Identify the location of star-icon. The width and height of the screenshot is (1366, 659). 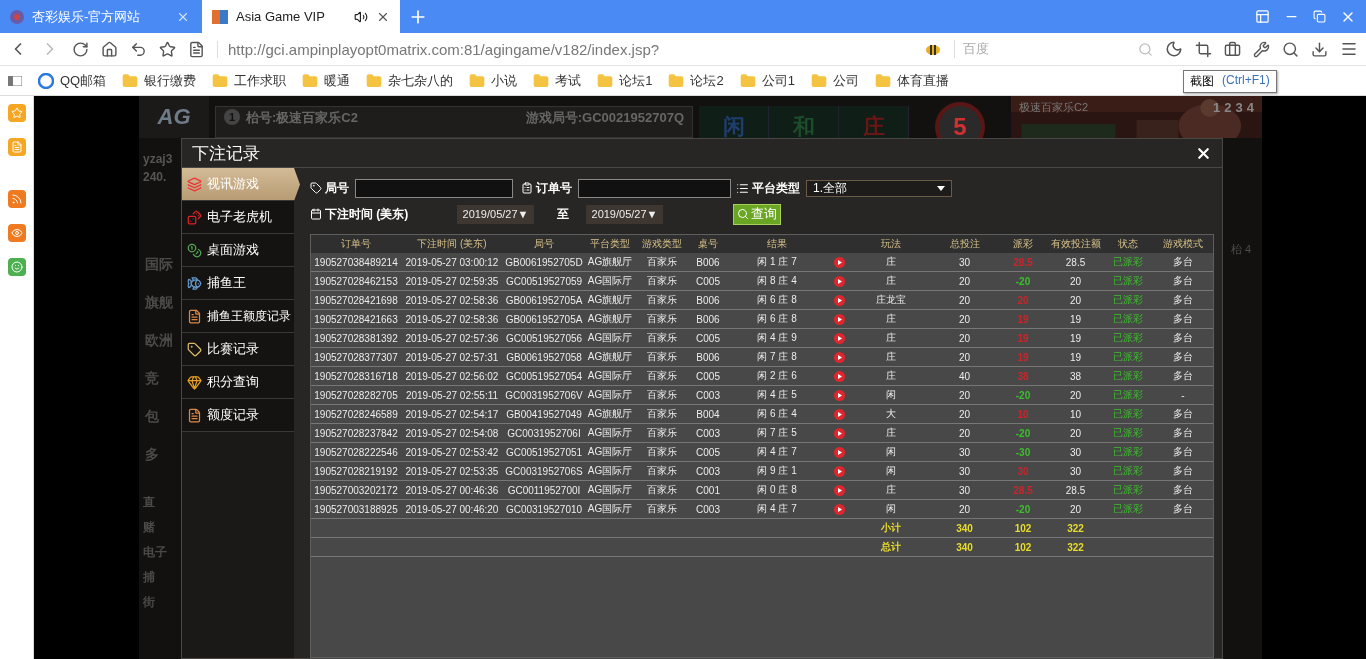
(167, 49).